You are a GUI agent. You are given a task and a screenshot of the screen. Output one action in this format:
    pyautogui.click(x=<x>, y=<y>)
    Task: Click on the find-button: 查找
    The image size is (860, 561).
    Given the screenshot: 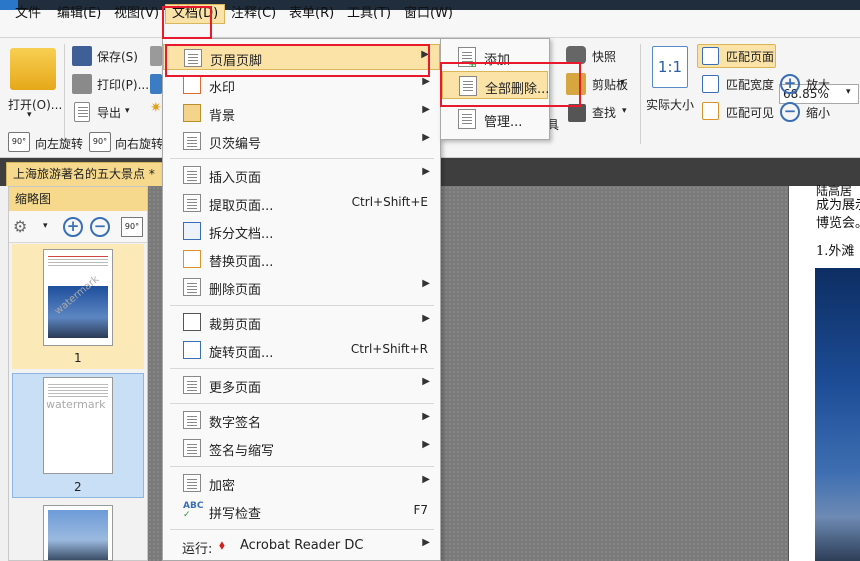 What is the action you would take?
    pyautogui.click(x=604, y=112)
    